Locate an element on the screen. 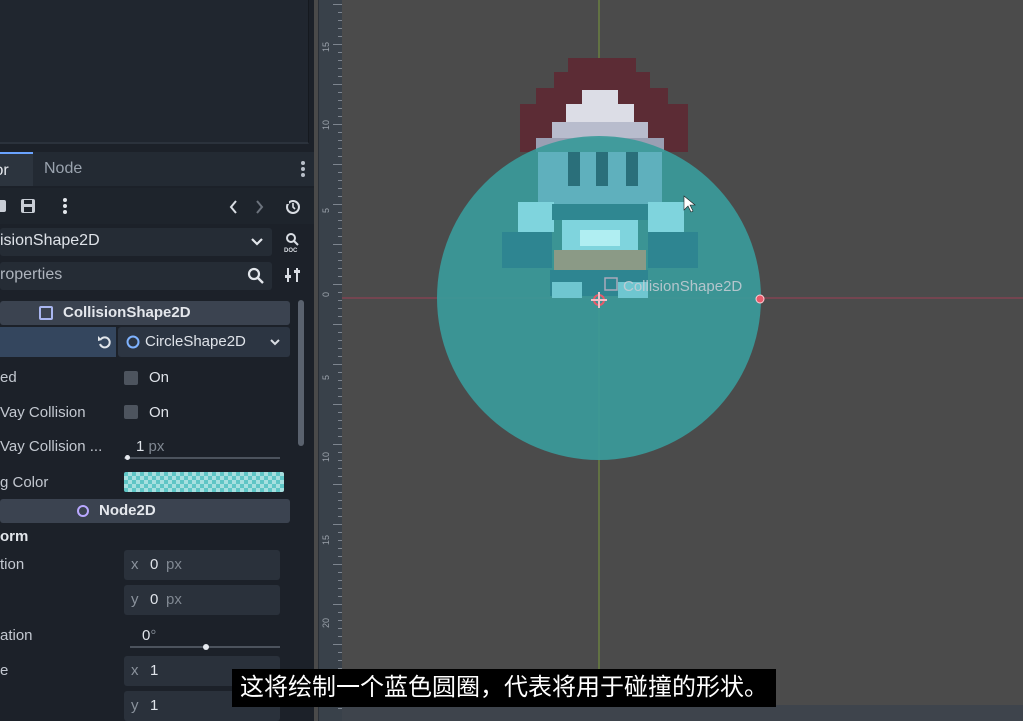  shape-resource-picker: CircleShape2D is located at coordinates (204, 342).